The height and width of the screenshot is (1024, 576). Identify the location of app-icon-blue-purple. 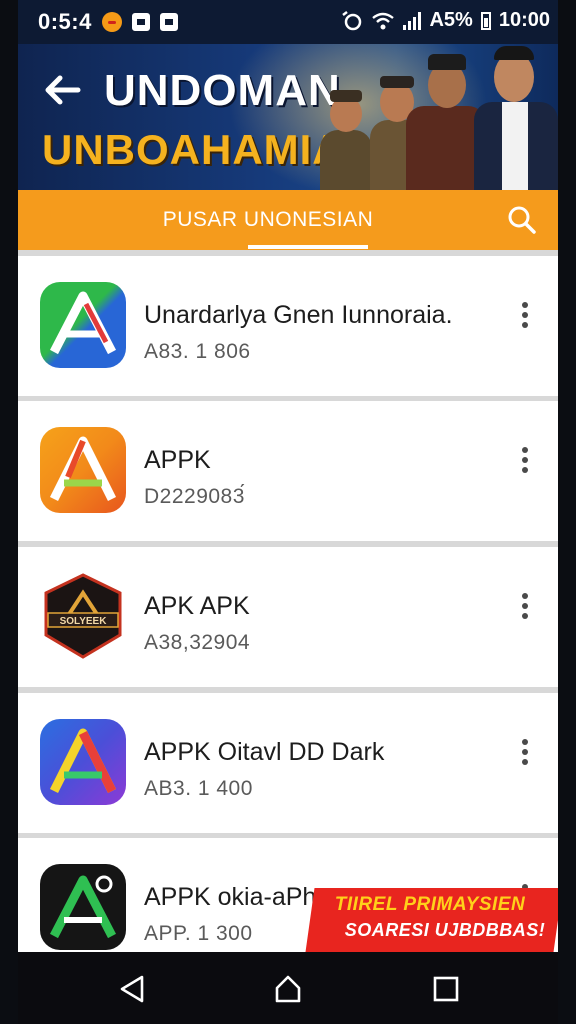
(83, 762).